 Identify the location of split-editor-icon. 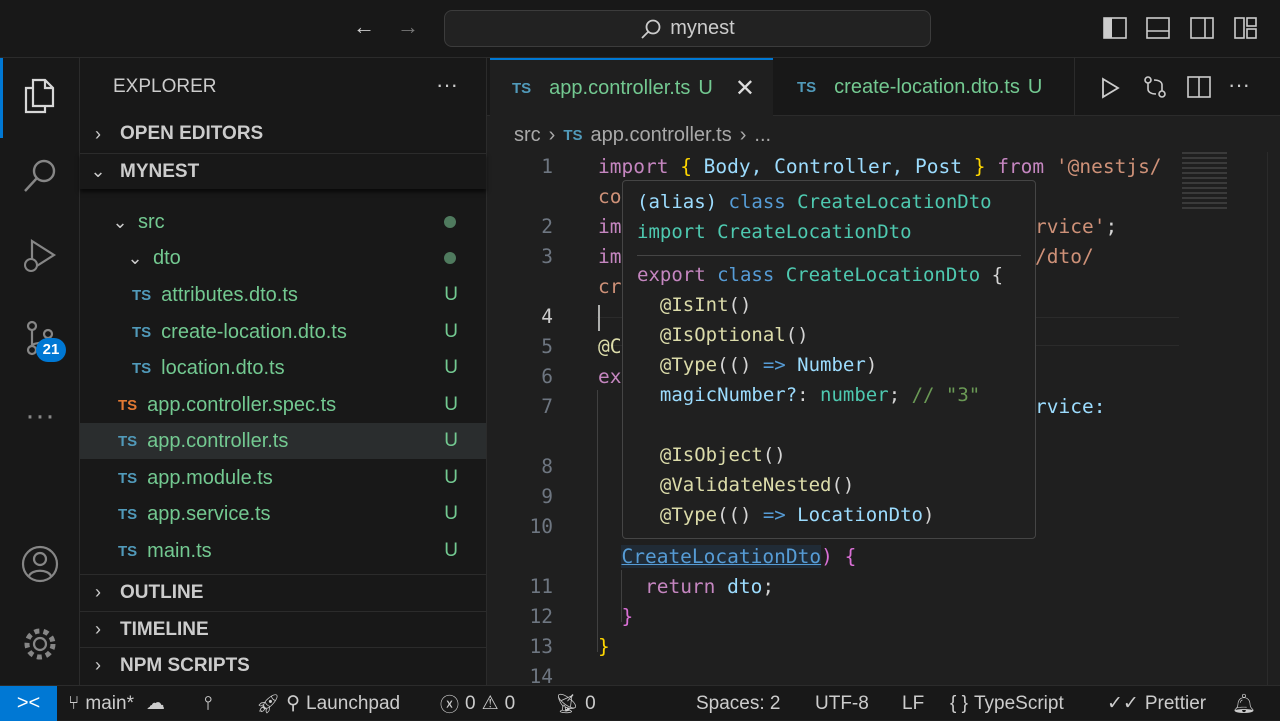
(1199, 87).